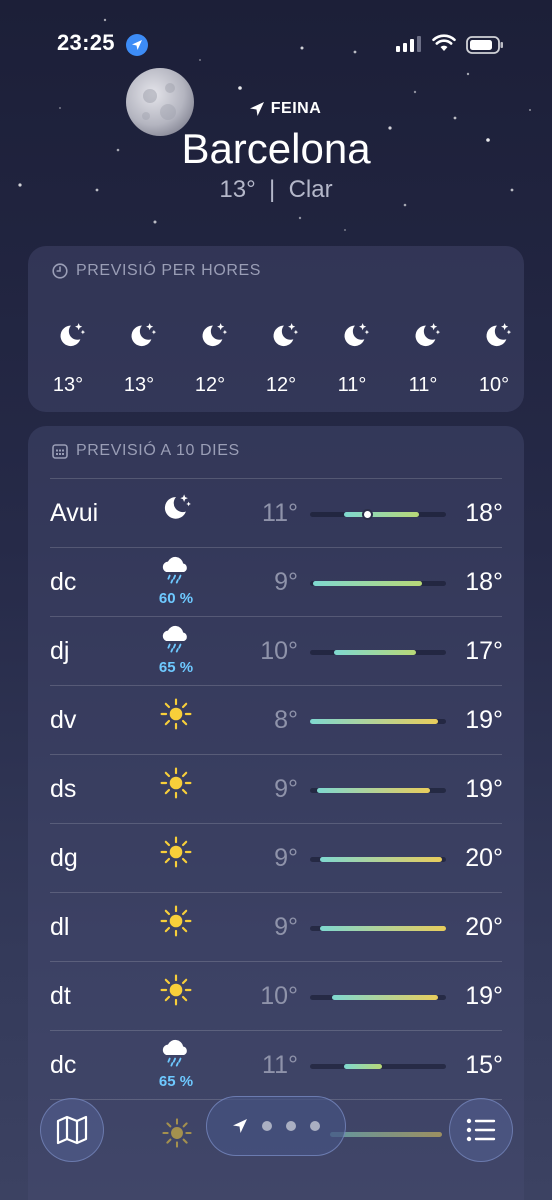  What do you see at coordinates (158, 450) in the screenshot?
I see `daily-forecast-title: PREVISIÓ A 10 DIES` at bounding box center [158, 450].